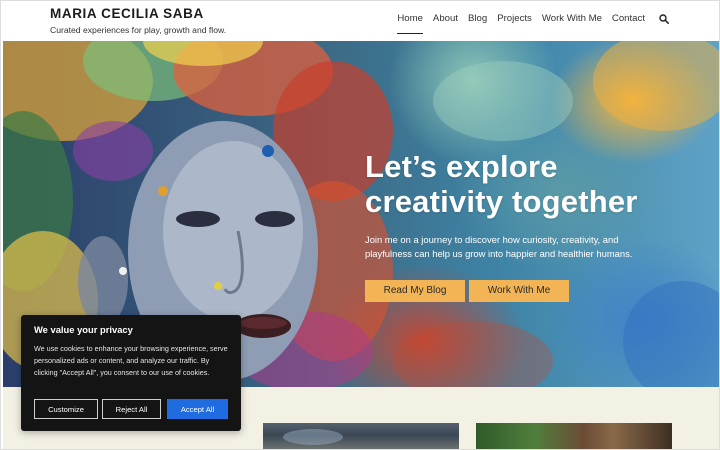  What do you see at coordinates (410, 23) in the screenshot?
I see `nav-home: Home` at bounding box center [410, 23].